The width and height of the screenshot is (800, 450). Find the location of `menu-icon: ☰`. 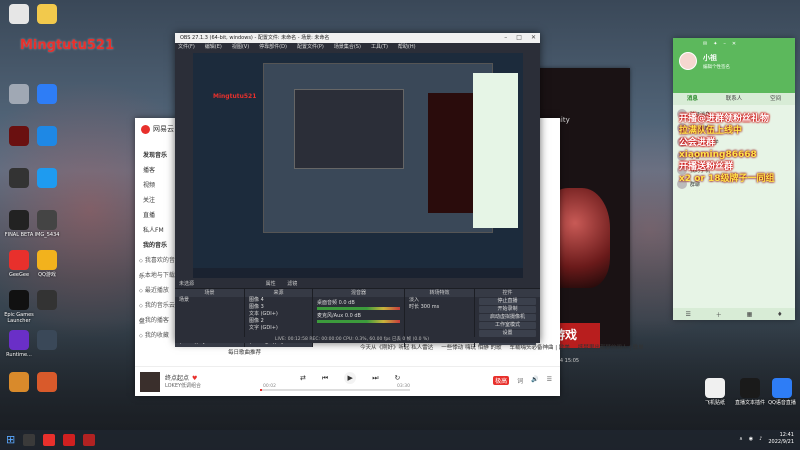

menu-icon: ☰ is located at coordinates (687, 314).